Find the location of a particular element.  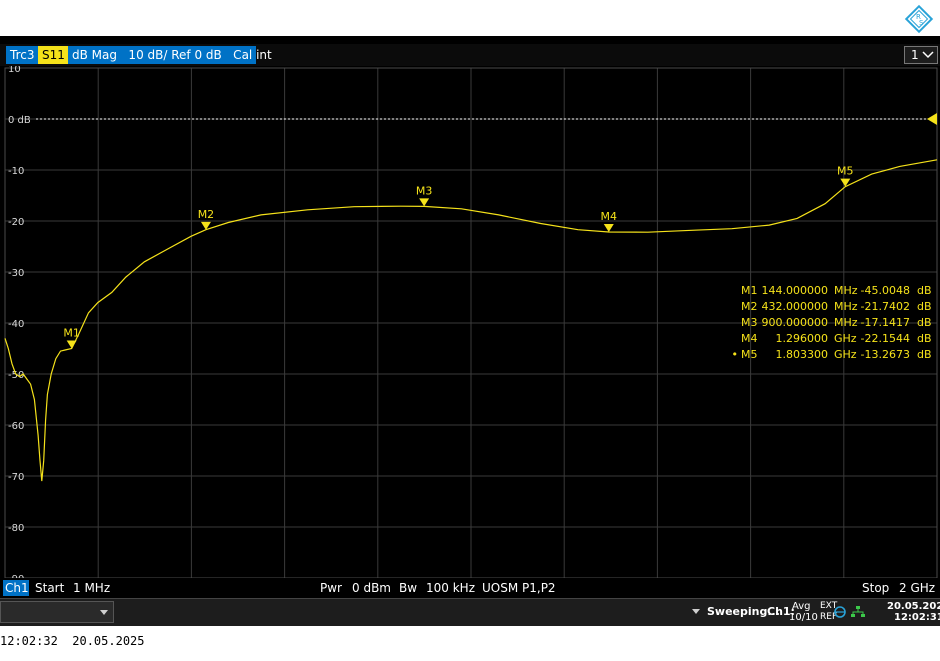

chevron-down-icon is located at coordinates (928, 55).